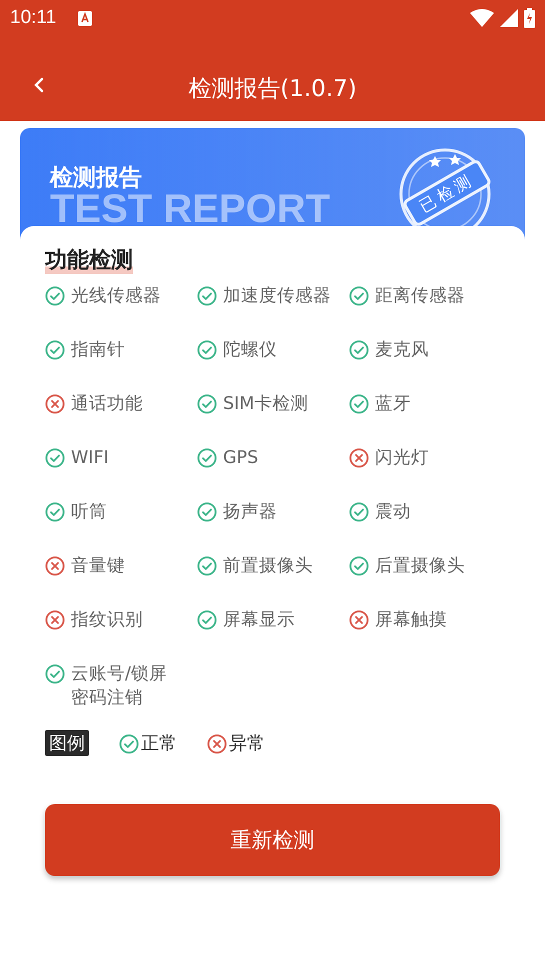 This screenshot has width=545, height=968. Describe the element at coordinates (98, 566) in the screenshot. I see `test-item-label: 音量键` at that location.